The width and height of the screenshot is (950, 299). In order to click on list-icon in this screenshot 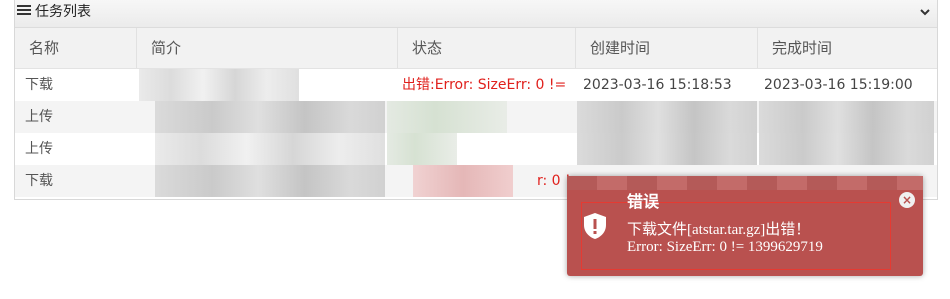, I will do `click(24, 11)`.